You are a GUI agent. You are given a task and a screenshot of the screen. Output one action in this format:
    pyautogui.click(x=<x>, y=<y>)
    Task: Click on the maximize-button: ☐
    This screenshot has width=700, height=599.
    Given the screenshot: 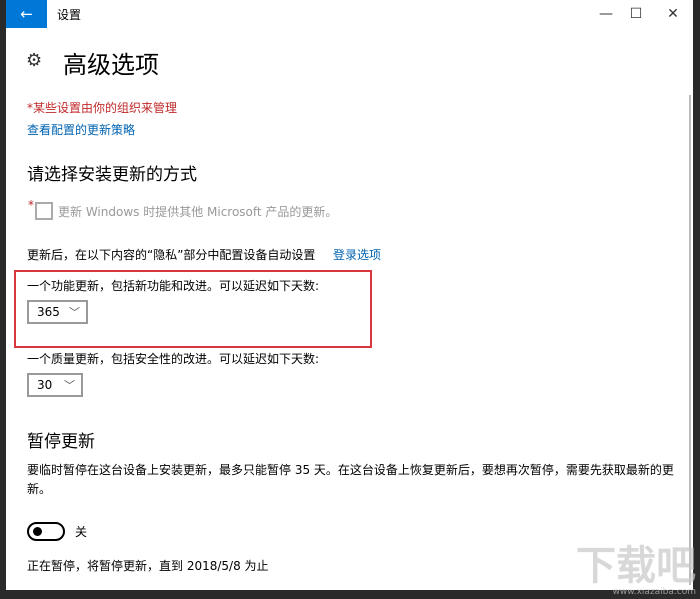 What is the action you would take?
    pyautogui.click(x=636, y=14)
    